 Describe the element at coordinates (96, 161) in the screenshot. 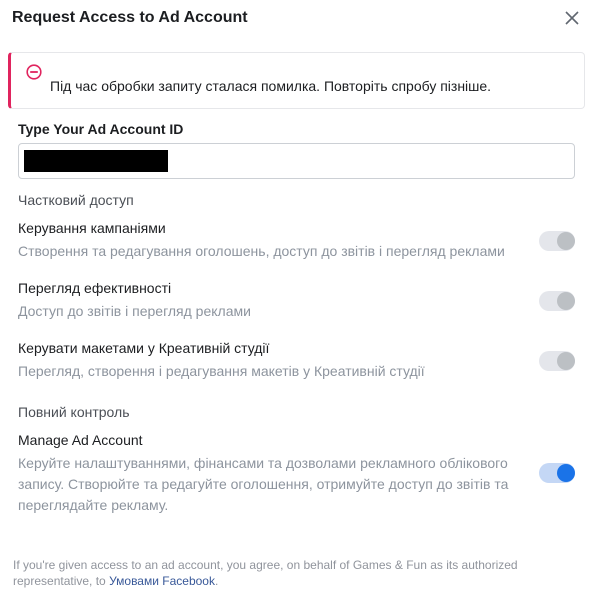

I see `redacted-value` at that location.